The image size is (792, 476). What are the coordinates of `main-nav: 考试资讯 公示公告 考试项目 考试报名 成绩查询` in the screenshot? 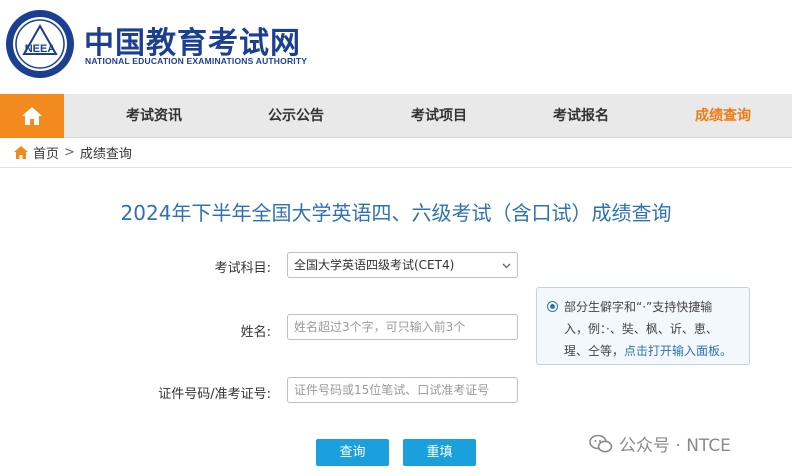 It's located at (396, 116).